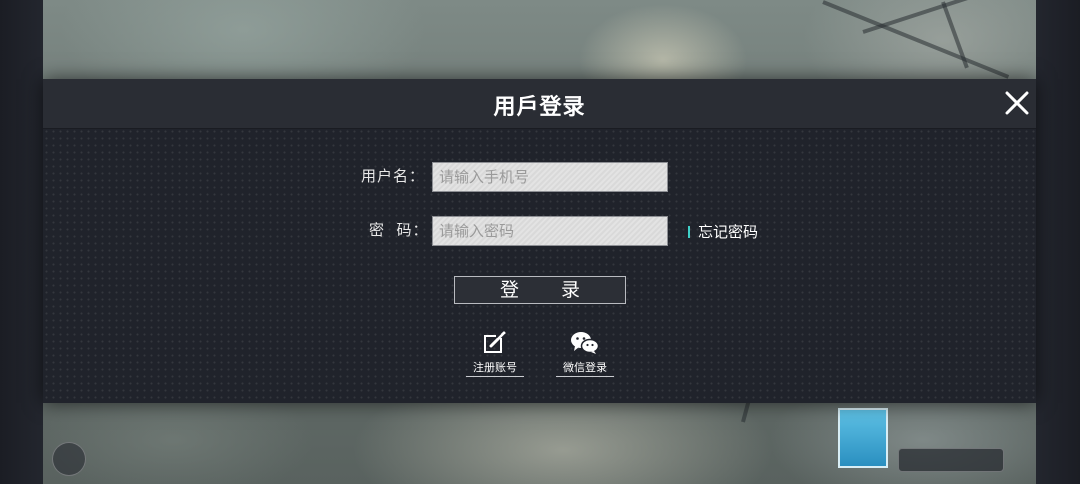 This screenshot has width=1080, height=484. What do you see at coordinates (21, 242) in the screenshot?
I see `left-letterbox` at bounding box center [21, 242].